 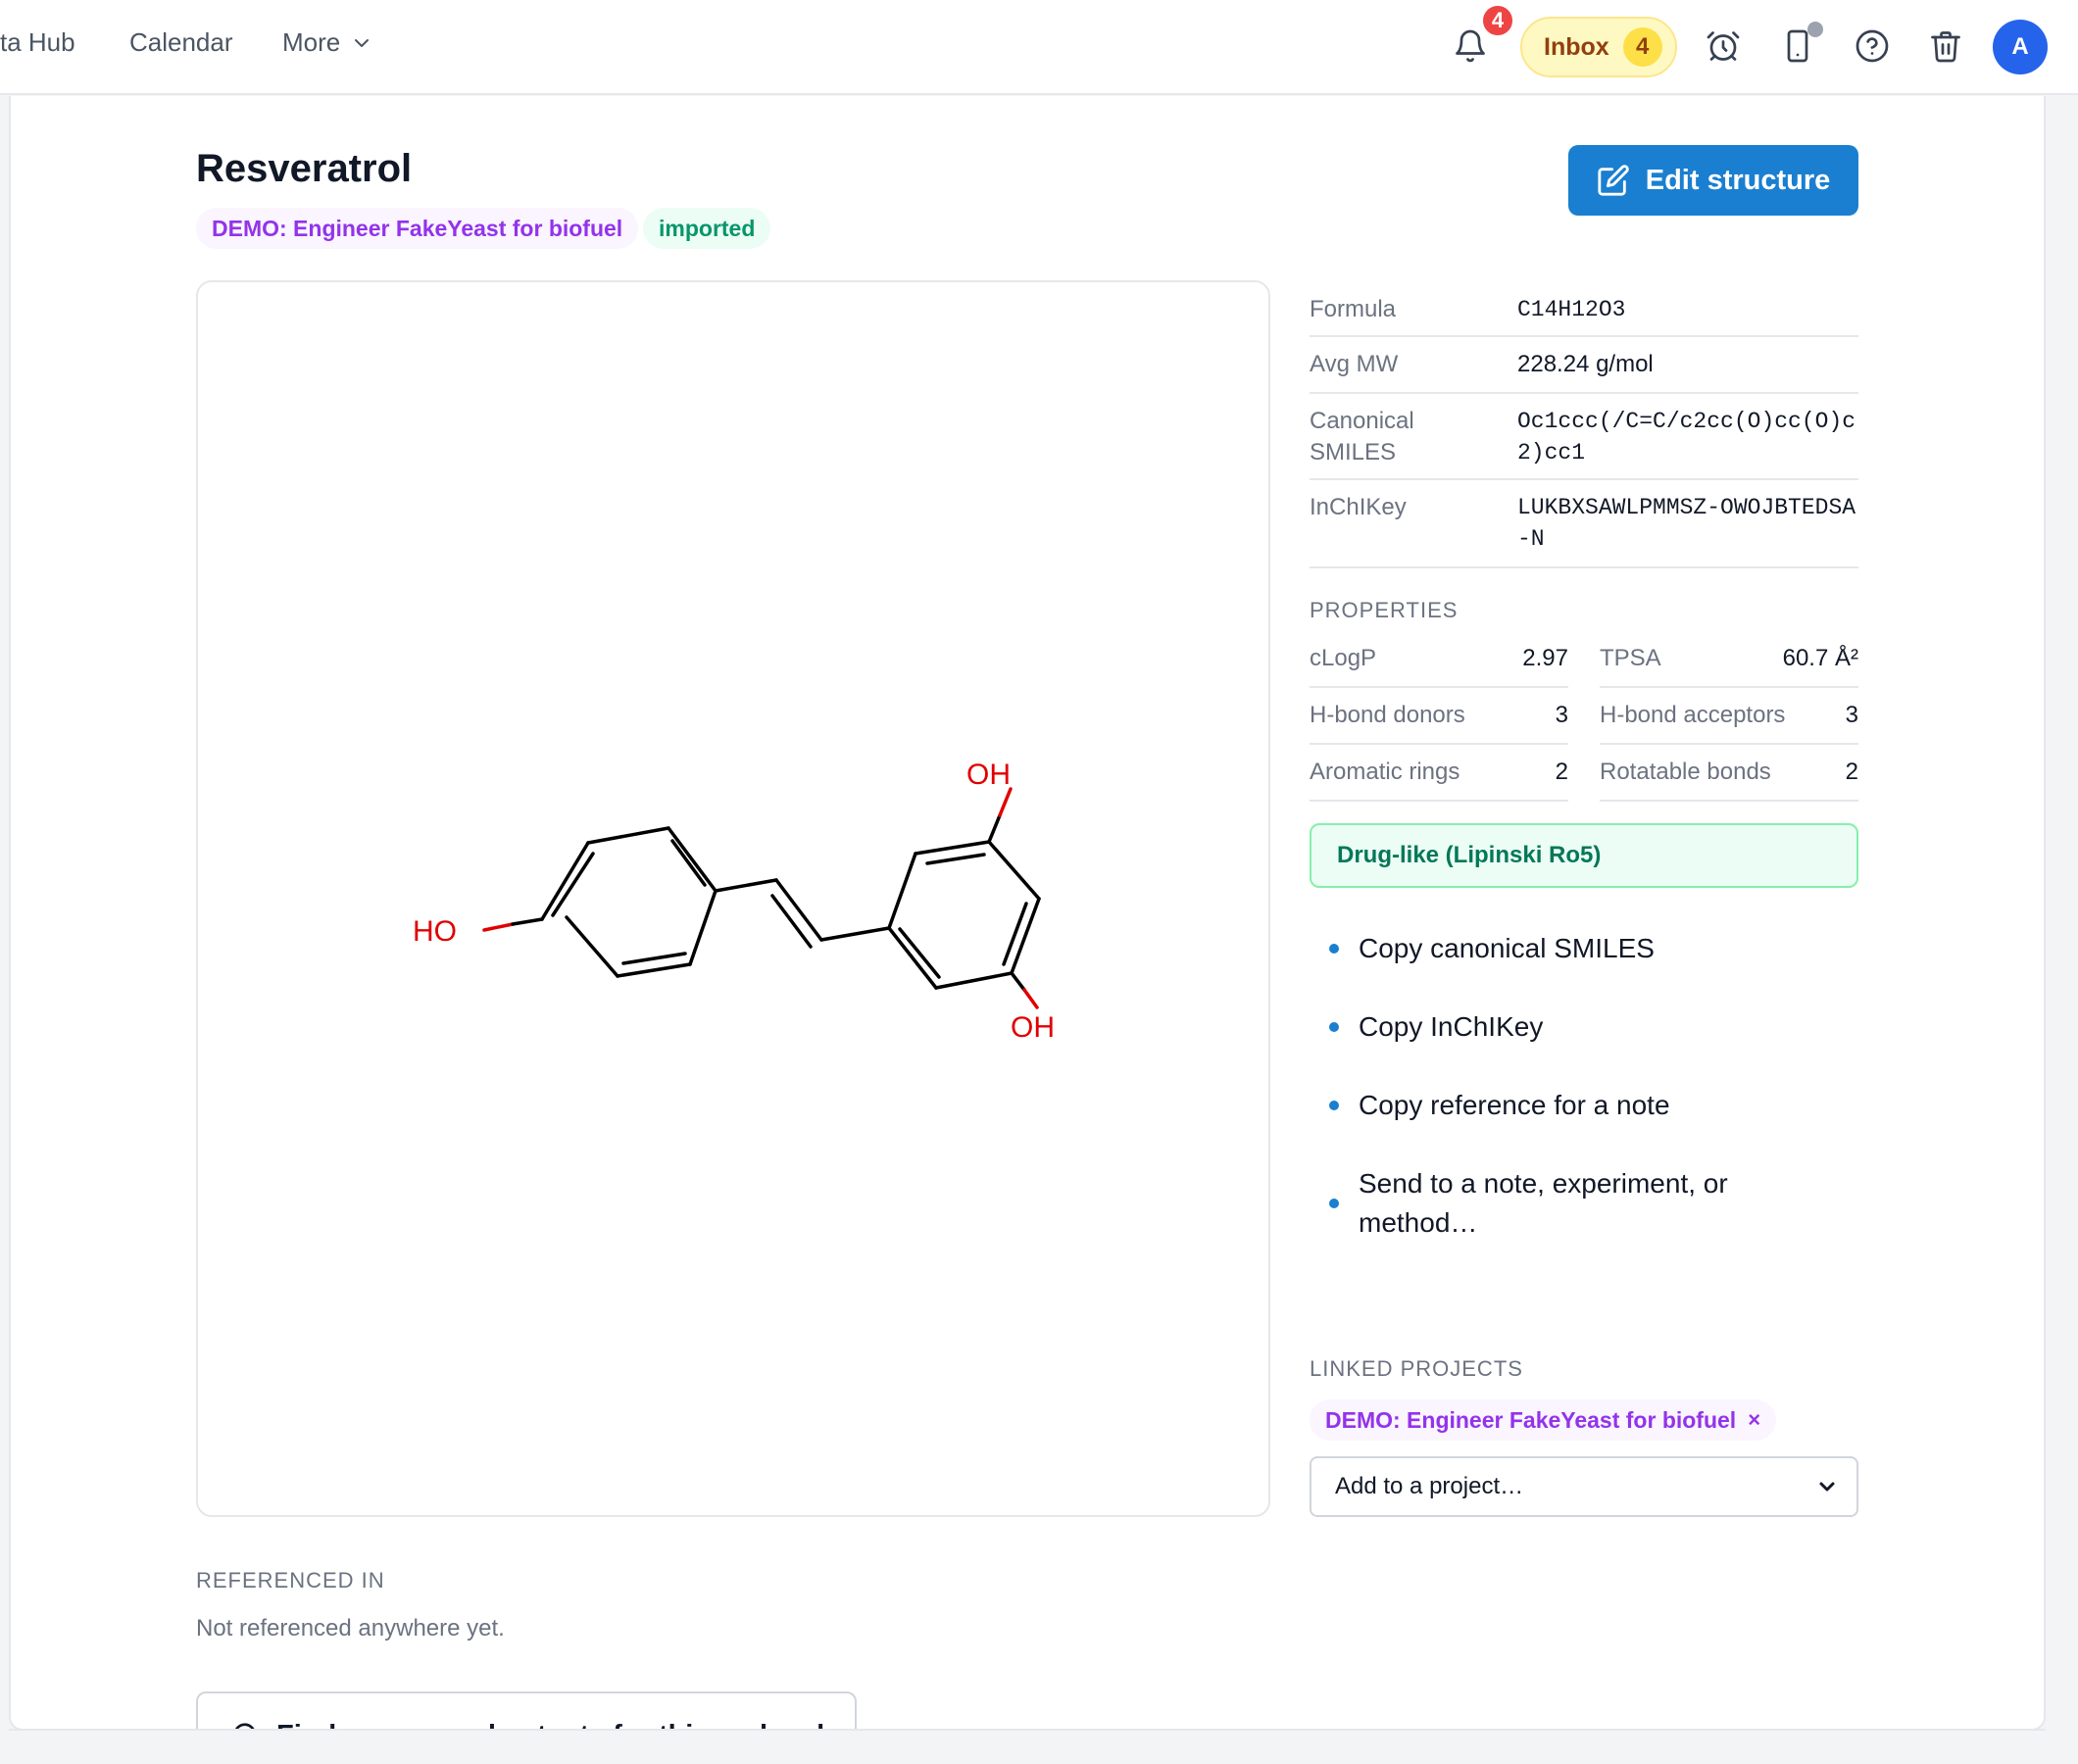 I want to click on druglike-badge: Drug-like (Lipinski Ro5), so click(x=1584, y=855).